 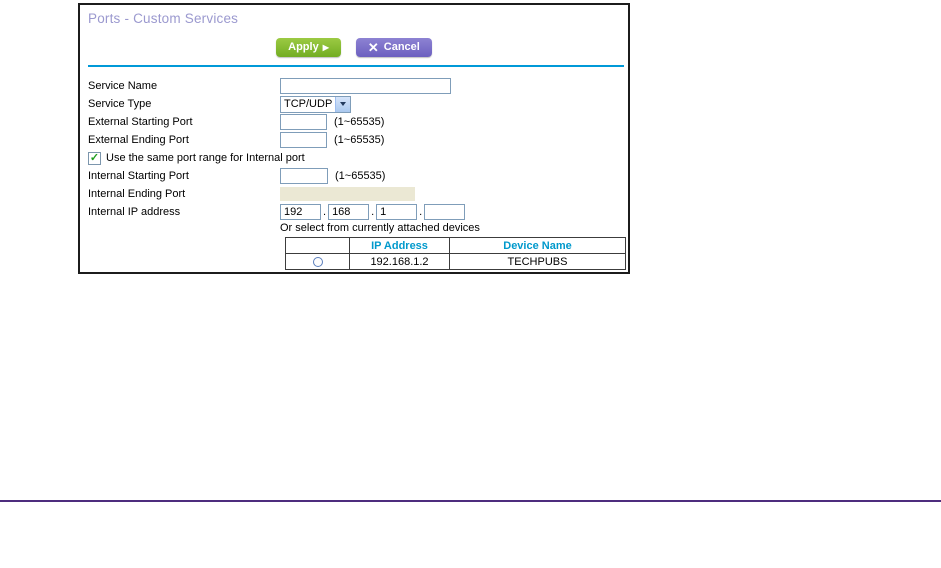 I want to click on table-header-row: IP Address Device Name, so click(x=455, y=245).